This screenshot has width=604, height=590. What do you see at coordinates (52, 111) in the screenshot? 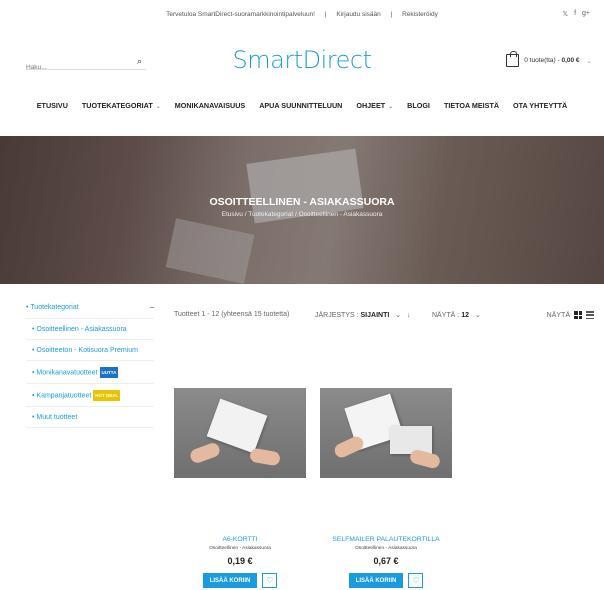
I see `nav-item-etusivu: ETUSIVU` at bounding box center [52, 111].